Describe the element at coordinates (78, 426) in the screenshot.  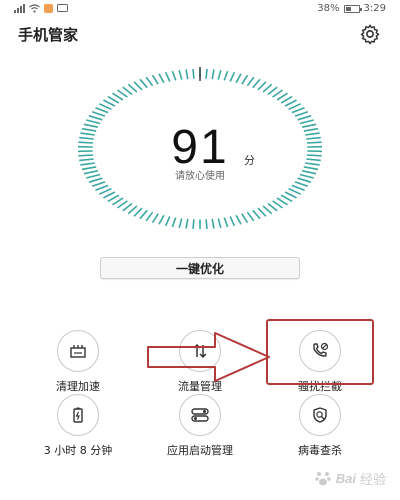
I see `tool-battery: 3 小时 8 分钟` at that location.